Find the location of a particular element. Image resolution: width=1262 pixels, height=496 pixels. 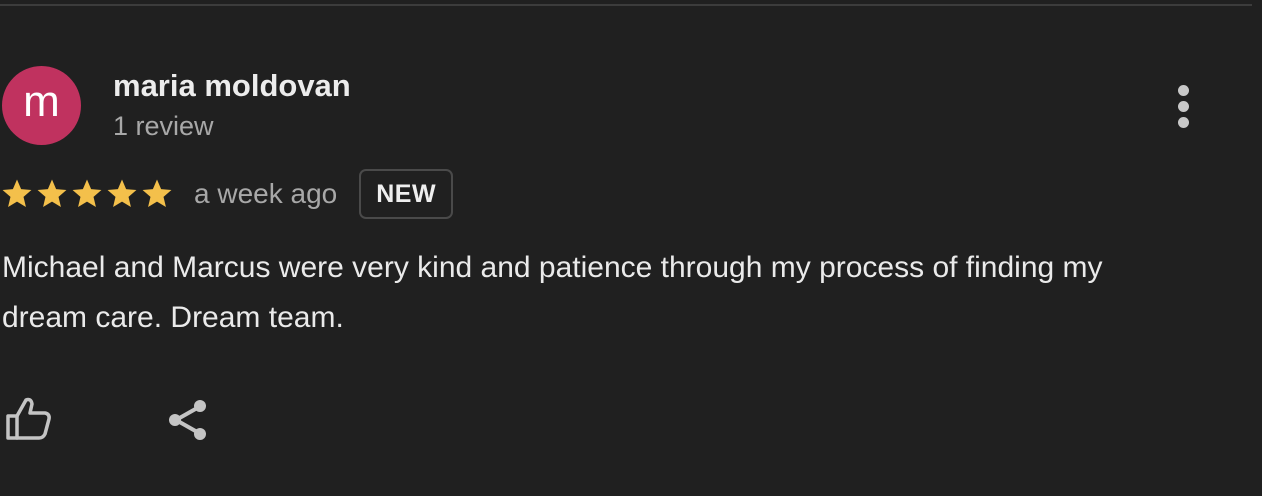

rating-row: a week ago NEW is located at coordinates (227, 194).